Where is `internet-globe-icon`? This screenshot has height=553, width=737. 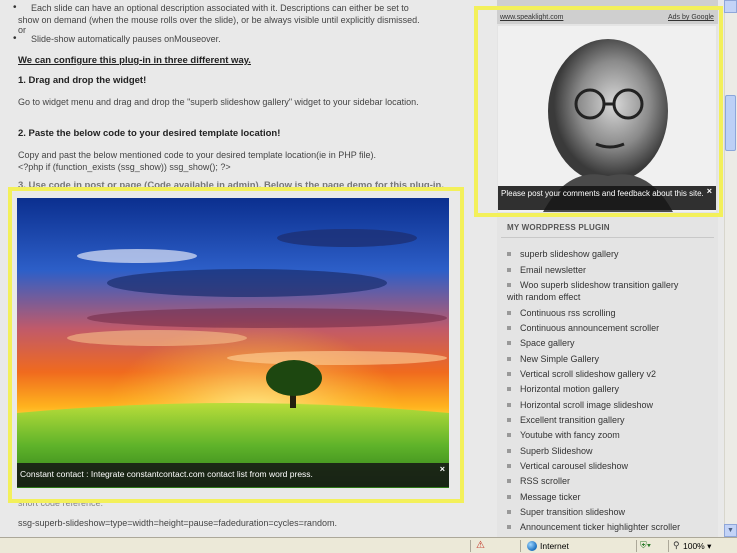 internet-globe-icon is located at coordinates (532, 546).